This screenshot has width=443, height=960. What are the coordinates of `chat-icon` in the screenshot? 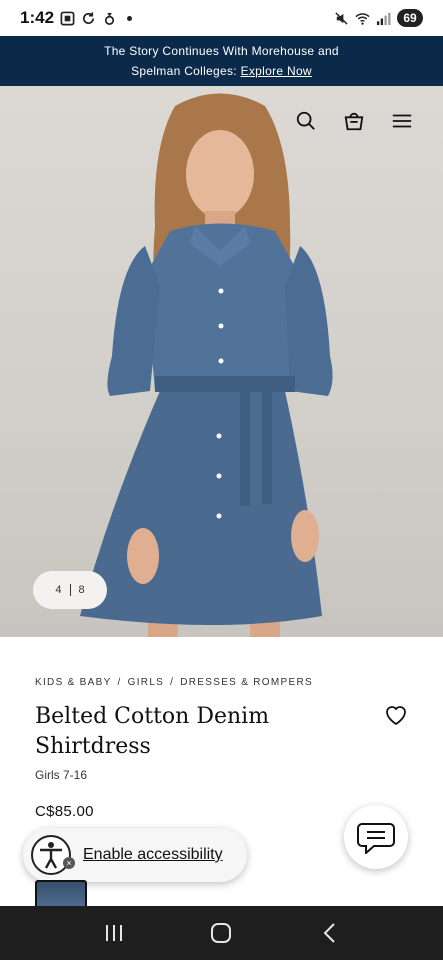 It's located at (376, 838).